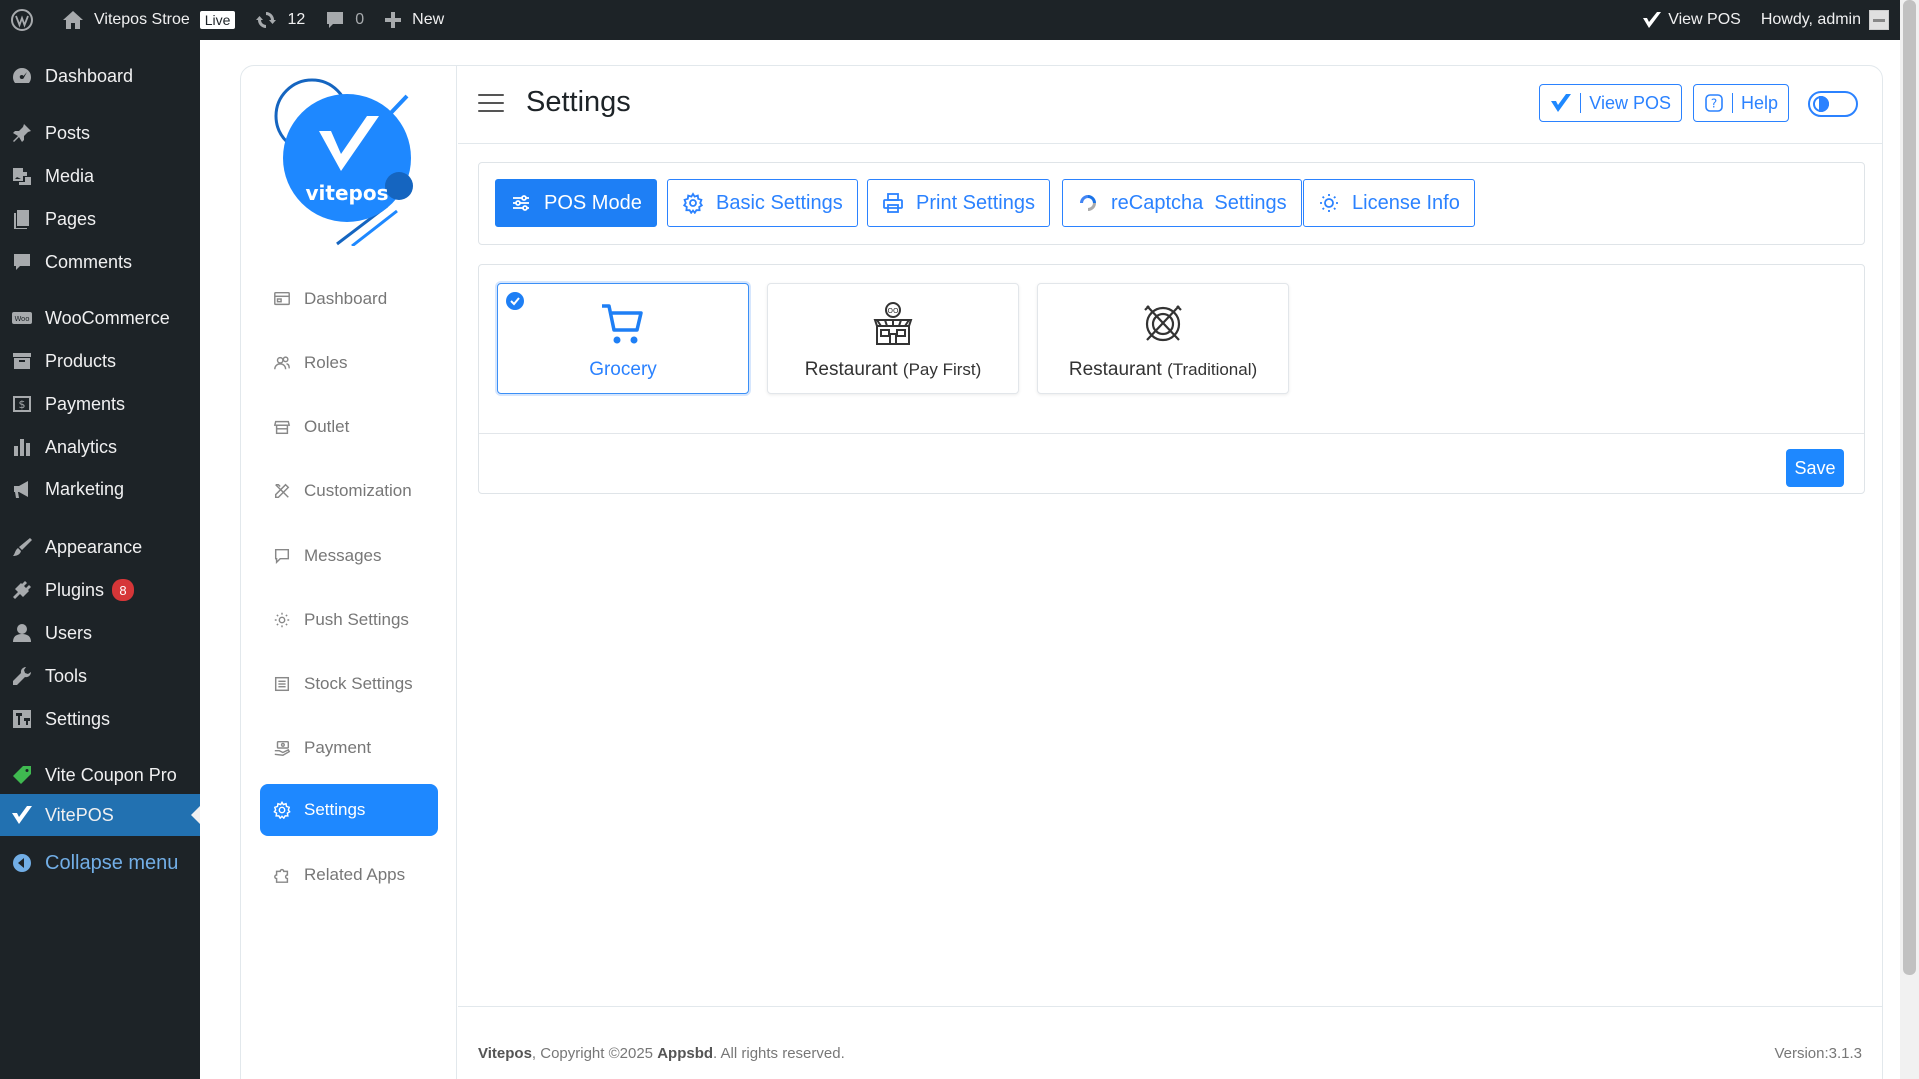  Describe the element at coordinates (893, 338) in the screenshot. I see `mode-card-restaurant-pay-first: OO Restaurant (Pay First)` at that location.